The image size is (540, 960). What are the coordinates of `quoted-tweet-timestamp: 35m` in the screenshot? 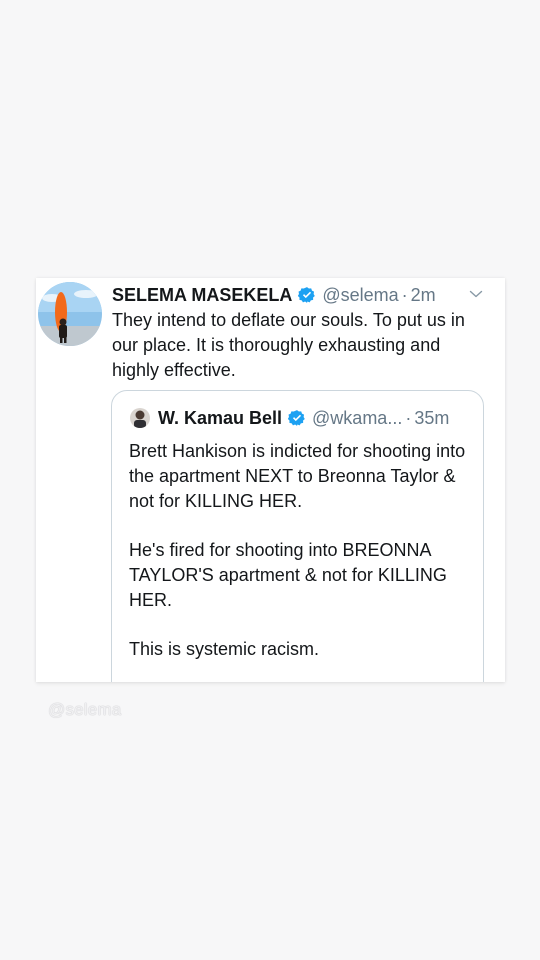 It's located at (431, 418).